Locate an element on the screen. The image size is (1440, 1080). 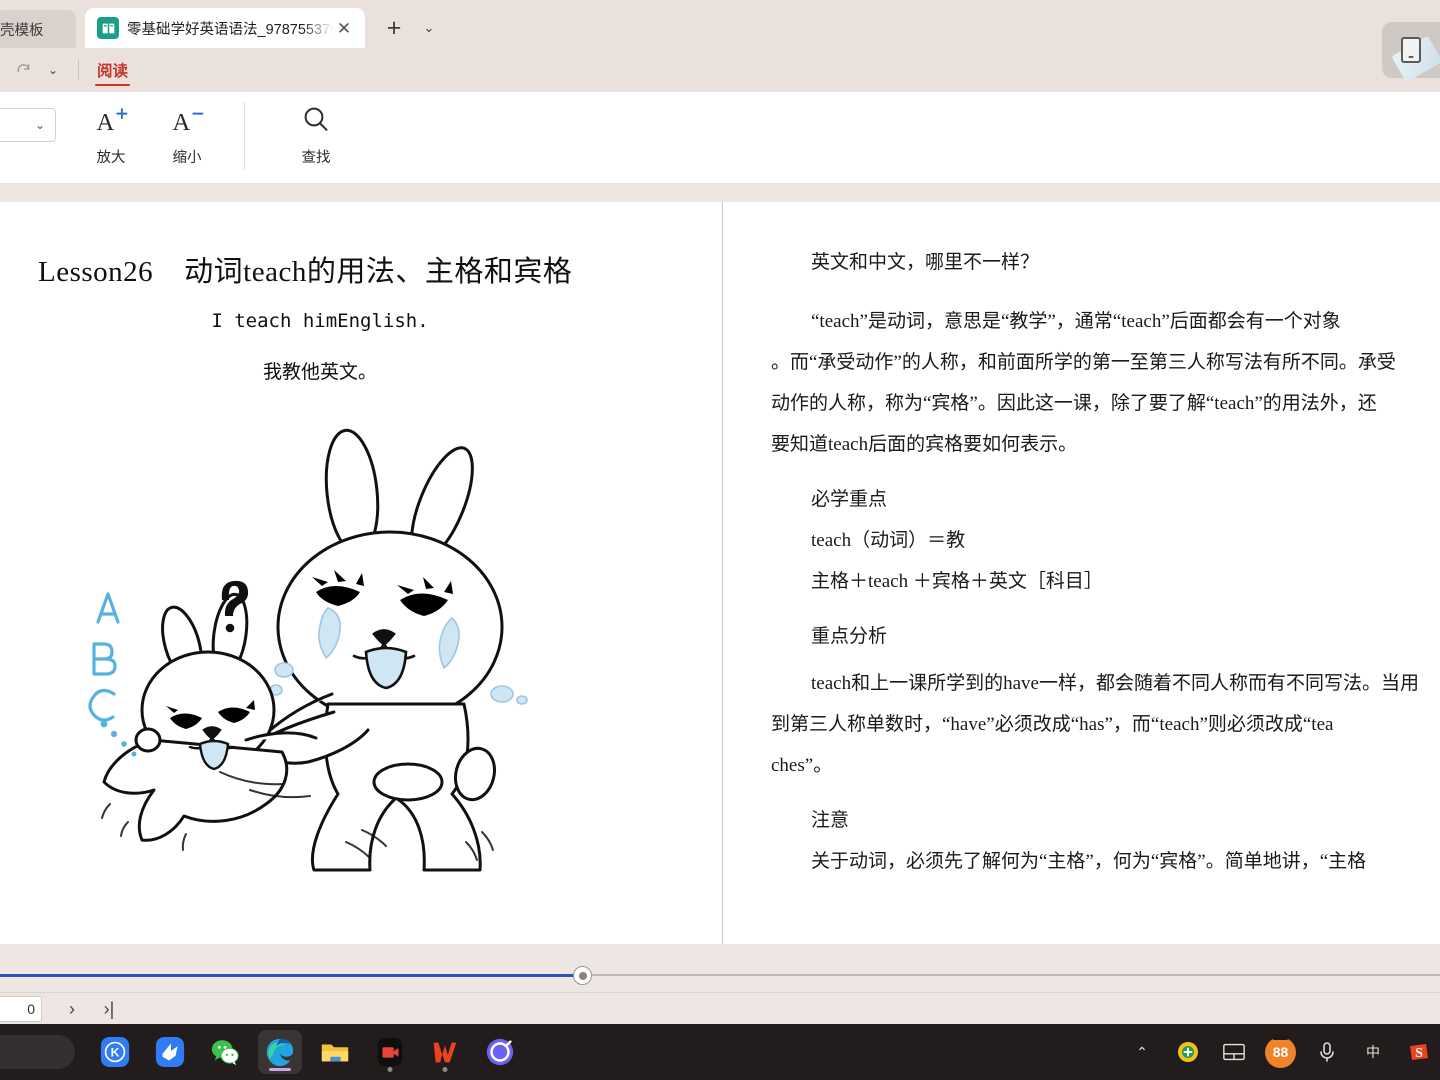
browser-tab-title: 零基础学好英语语法_9787553755 is located at coordinates (230, 29).